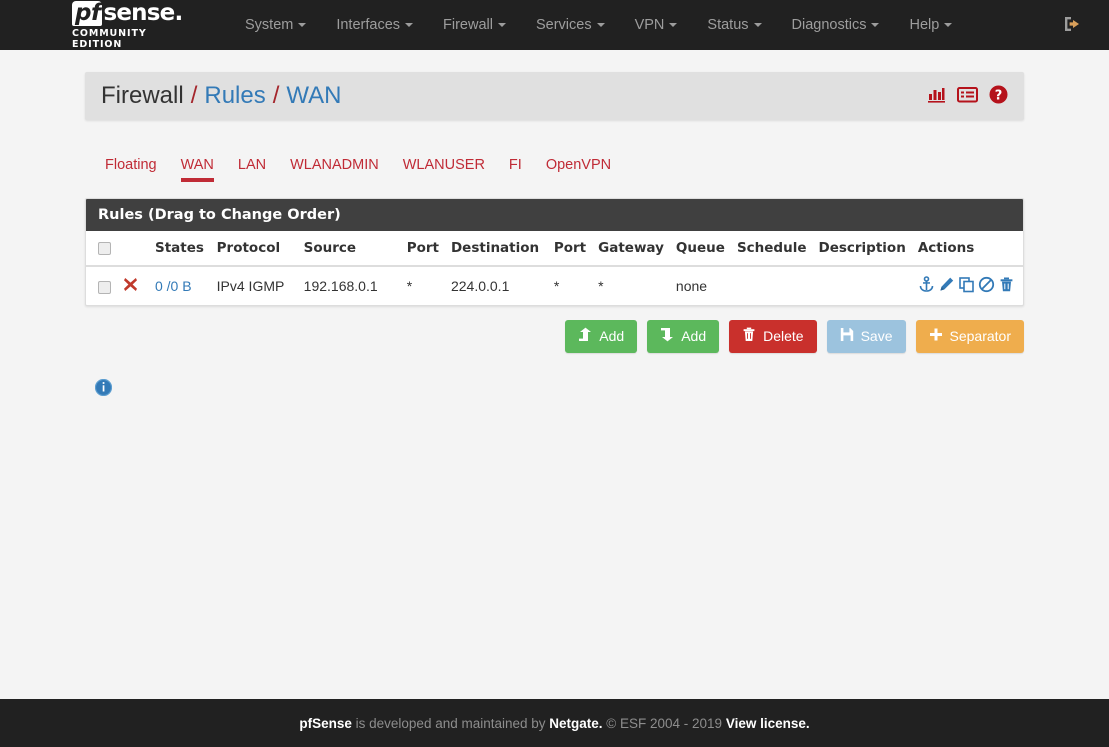 The height and width of the screenshot is (747, 1109). Describe the element at coordinates (576, 723) in the screenshot. I see `footer-netgate: Netgate.` at that location.